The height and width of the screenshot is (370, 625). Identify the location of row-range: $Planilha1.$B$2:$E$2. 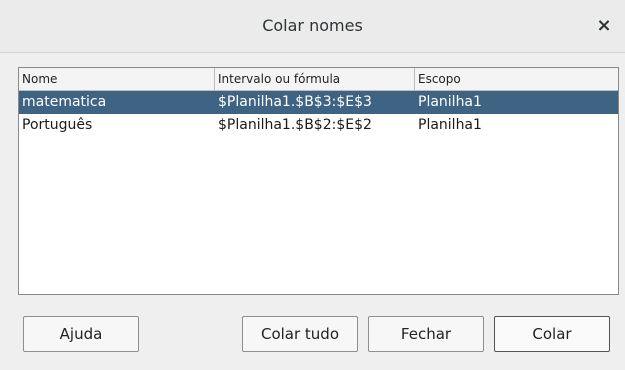
(295, 125).